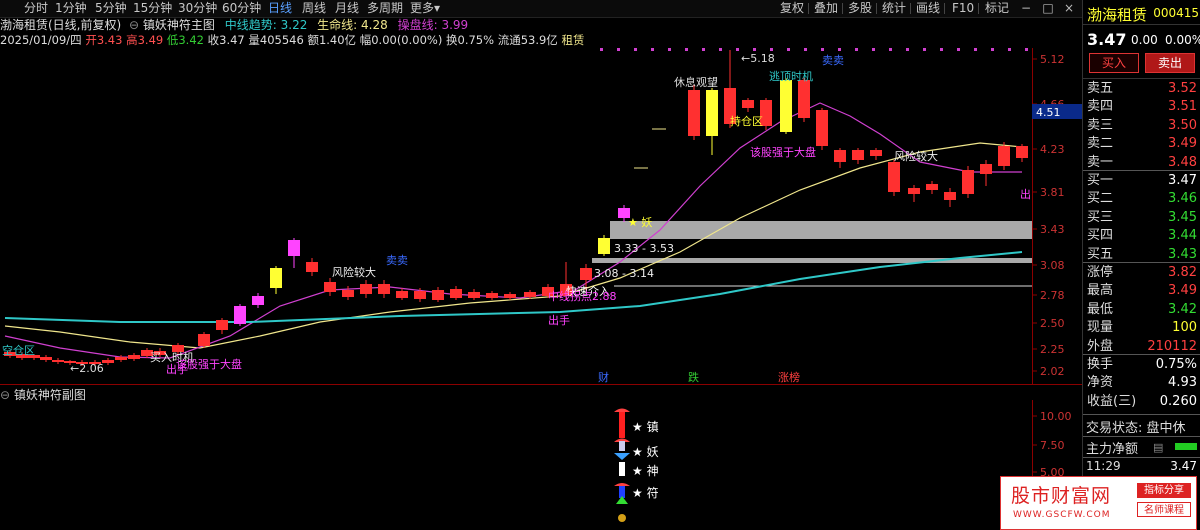 This screenshot has height=530, width=1200. What do you see at coordinates (1100, 309) in the screenshot?
I see `quote-row-label: 最低` at bounding box center [1100, 309].